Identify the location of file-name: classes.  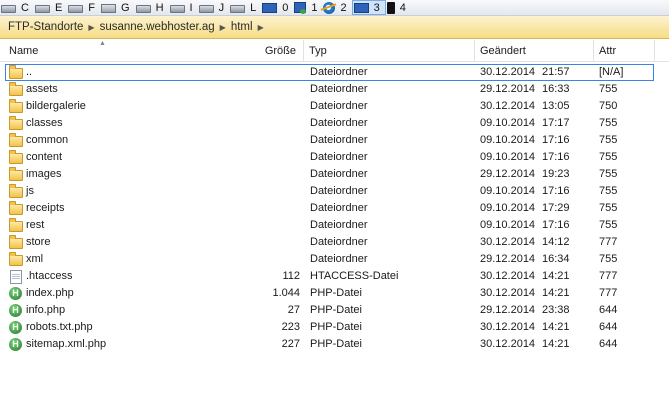
(44, 123).